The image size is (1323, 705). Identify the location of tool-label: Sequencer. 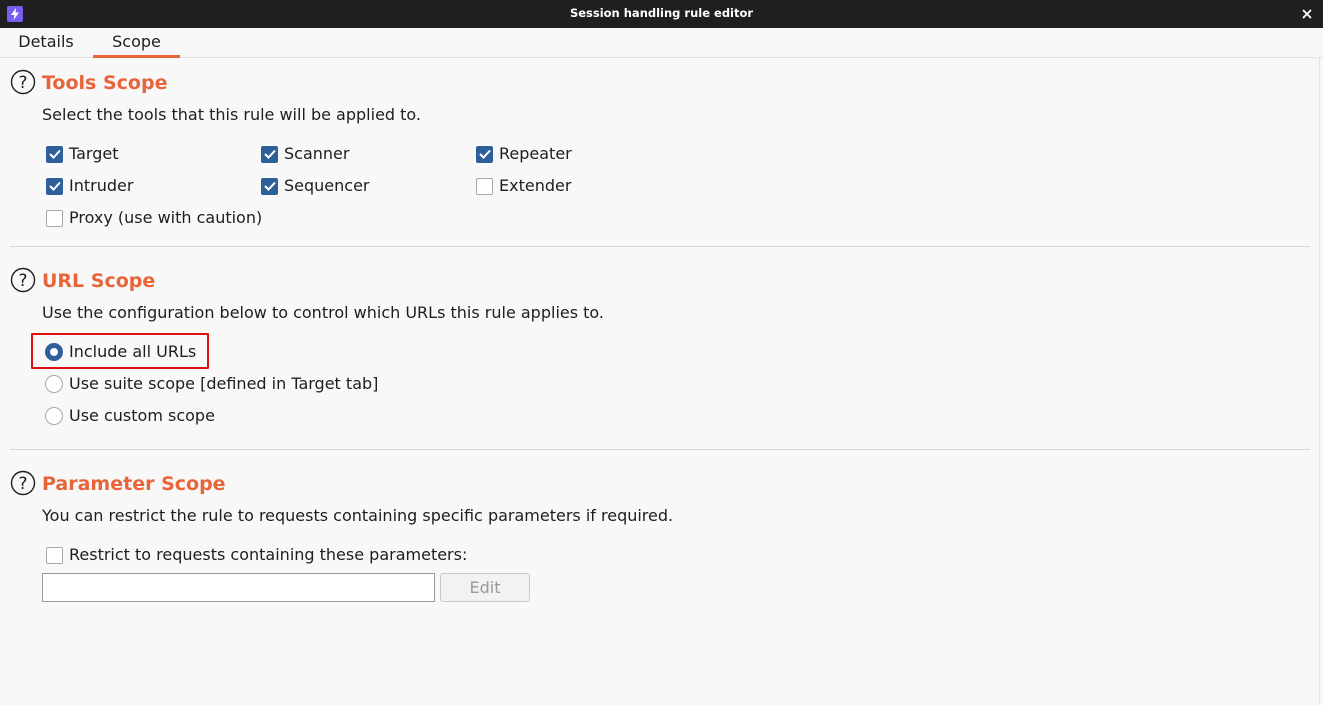
(327, 185).